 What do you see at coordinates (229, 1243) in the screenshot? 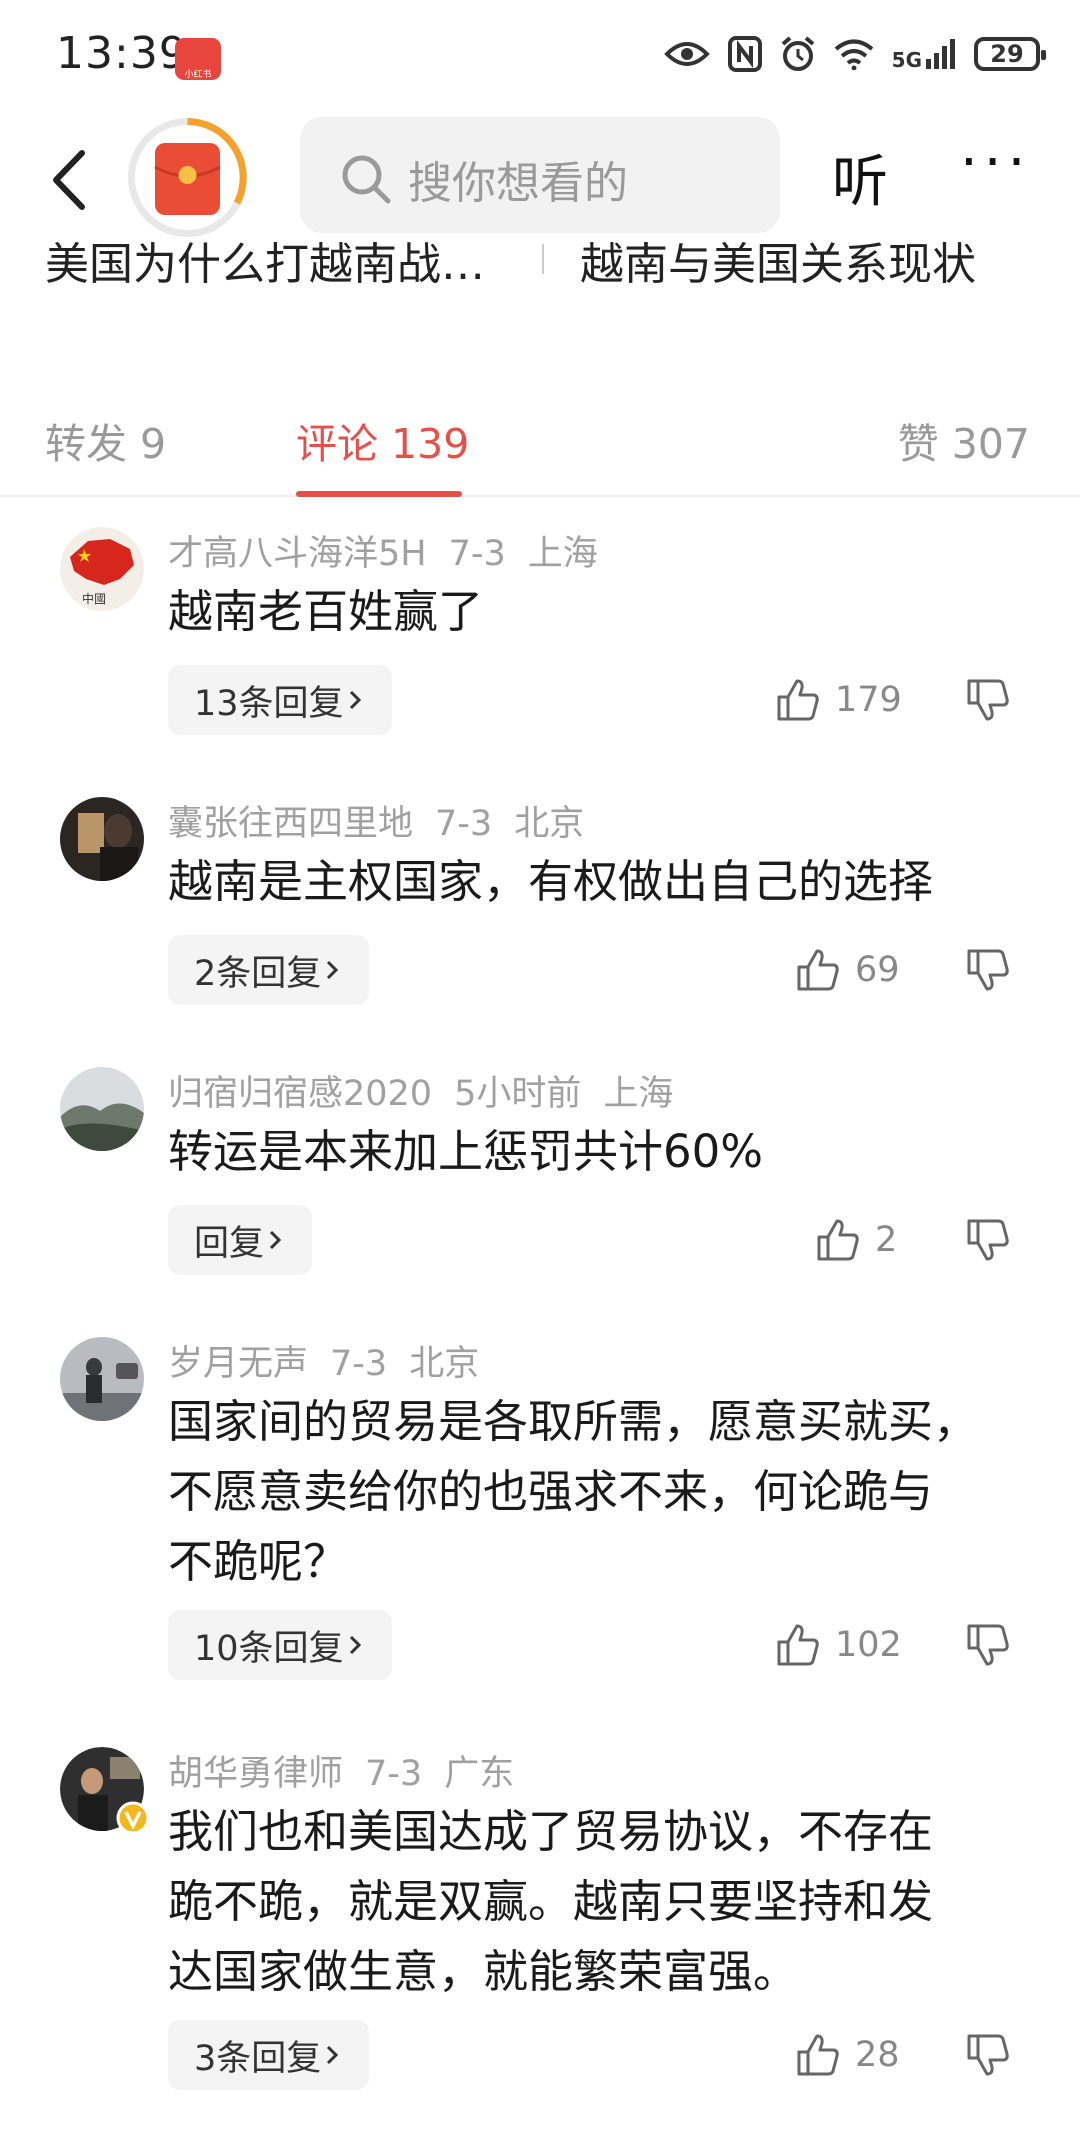
I see `replies-label: 回复` at bounding box center [229, 1243].